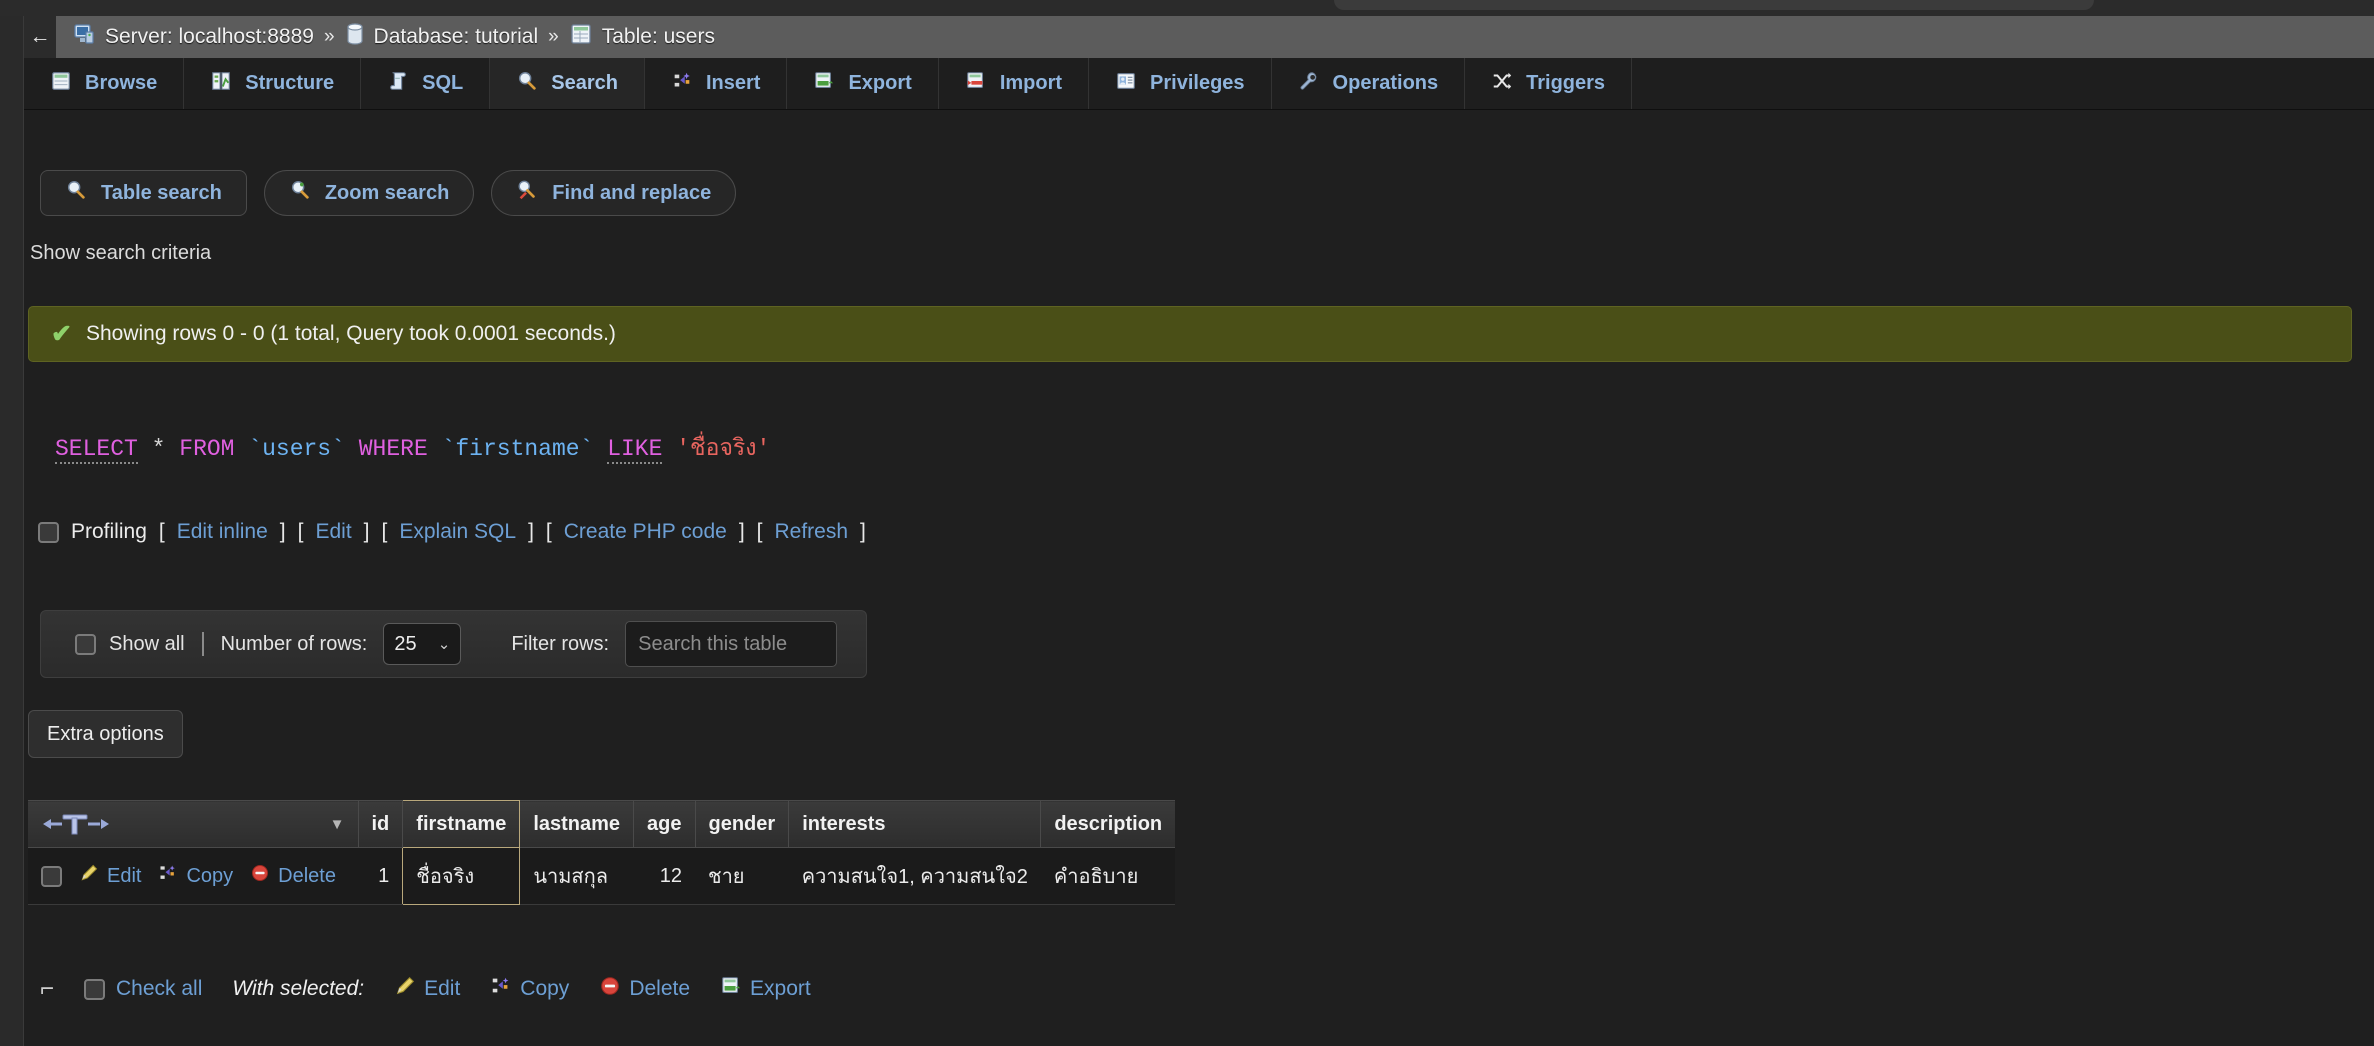 This screenshot has width=2374, height=1046. What do you see at coordinates (1197, 83) in the screenshot?
I see `tab-label-privileges: Privileges` at bounding box center [1197, 83].